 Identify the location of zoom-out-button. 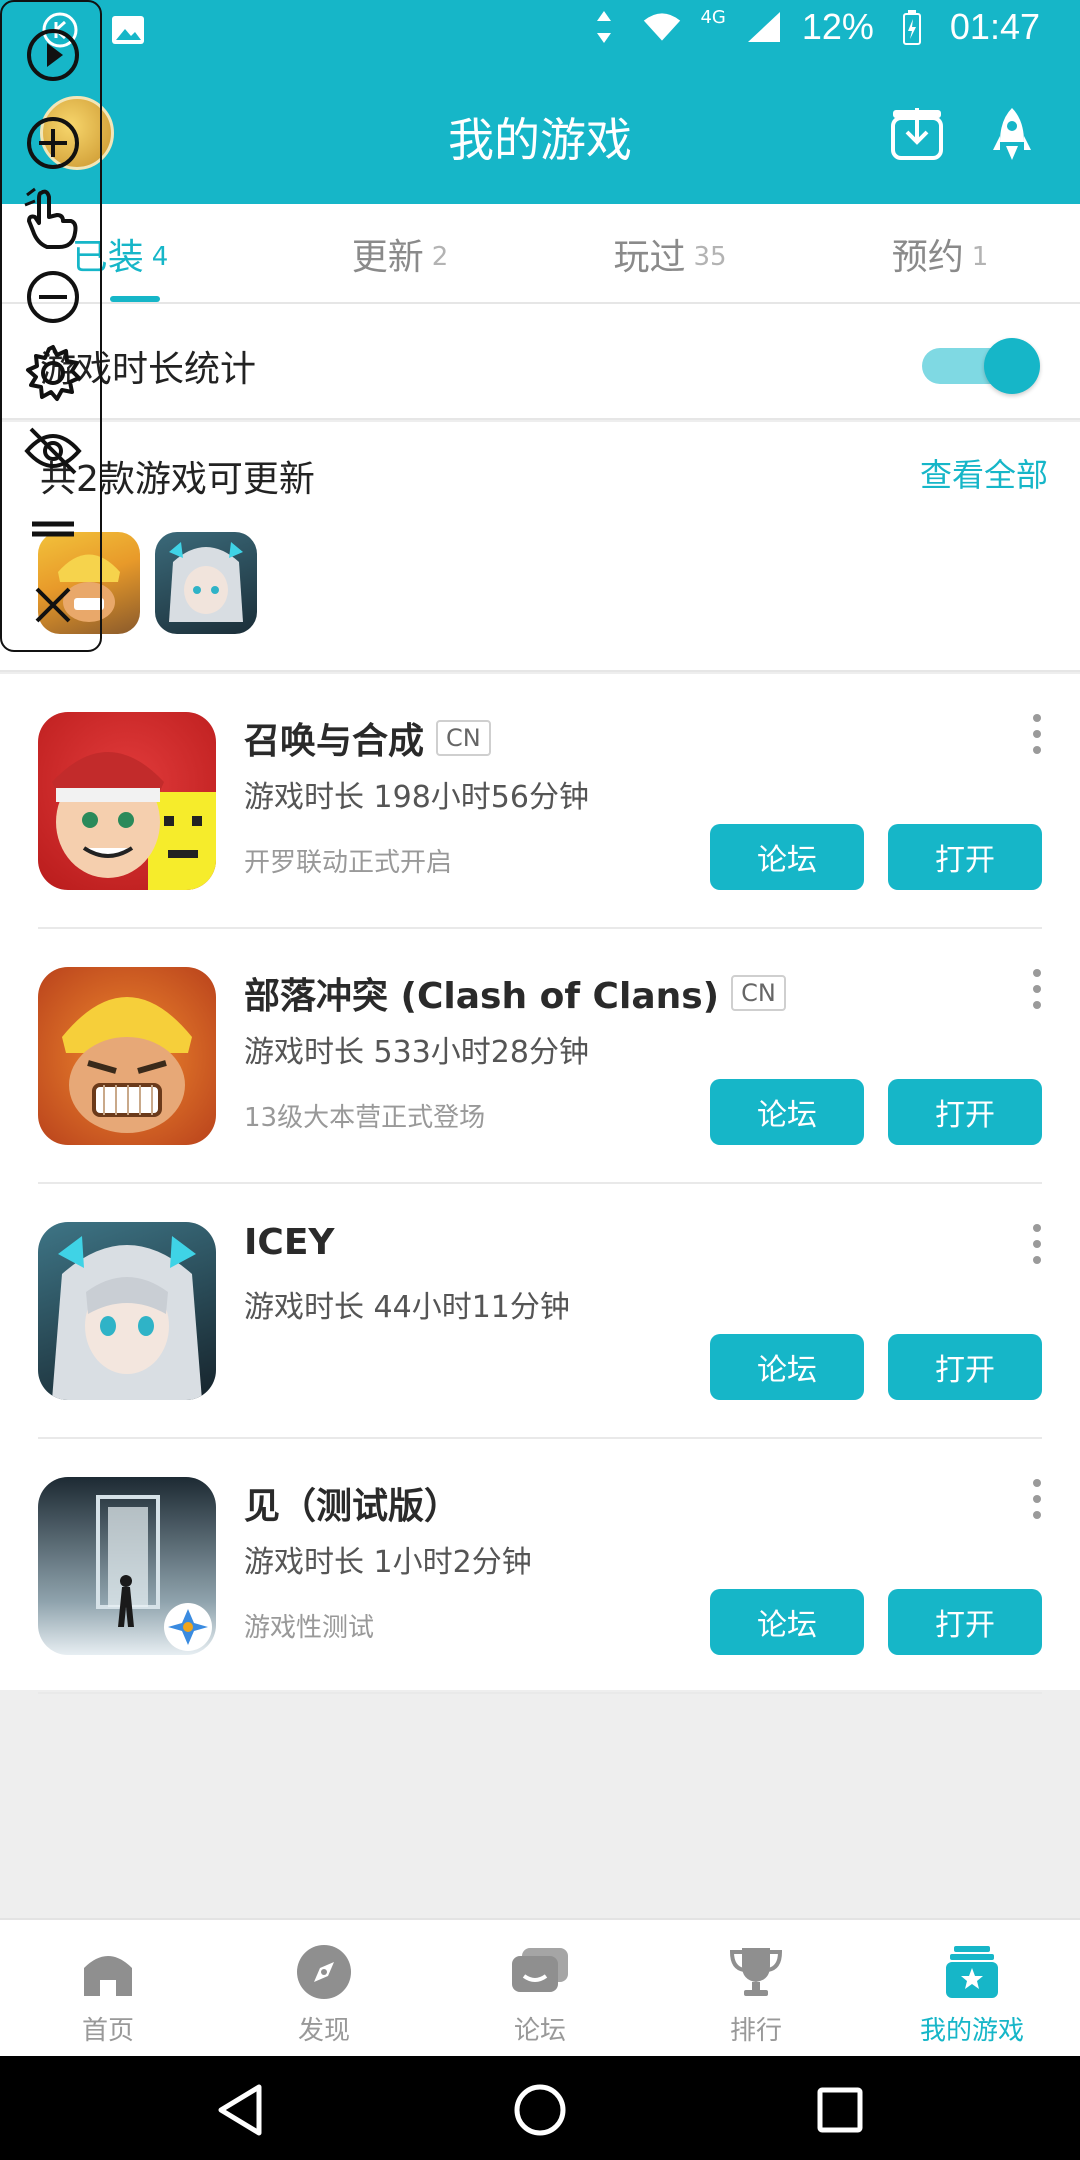
(53, 297).